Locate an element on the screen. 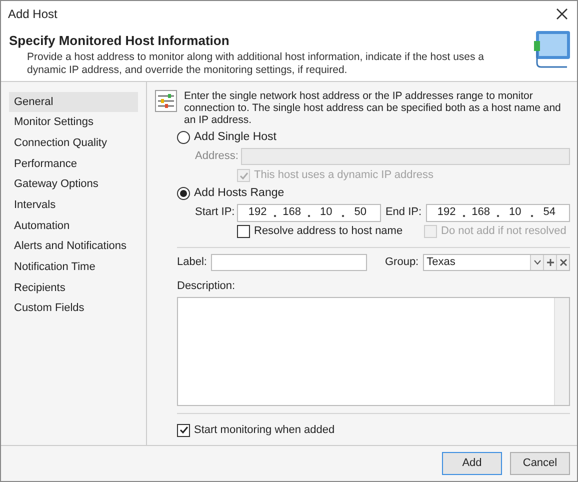  checkbox-label: Resolve address to host name is located at coordinates (328, 232).